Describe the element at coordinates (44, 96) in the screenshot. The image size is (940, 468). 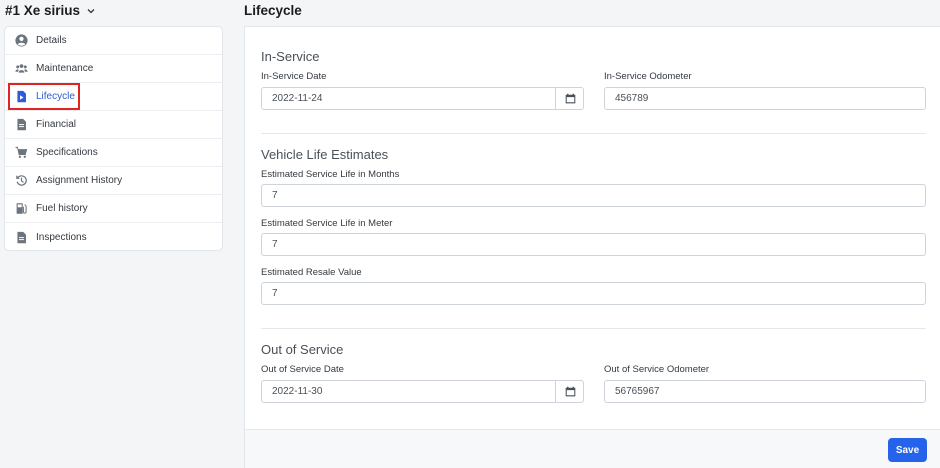
I see `highlight-outline` at that location.